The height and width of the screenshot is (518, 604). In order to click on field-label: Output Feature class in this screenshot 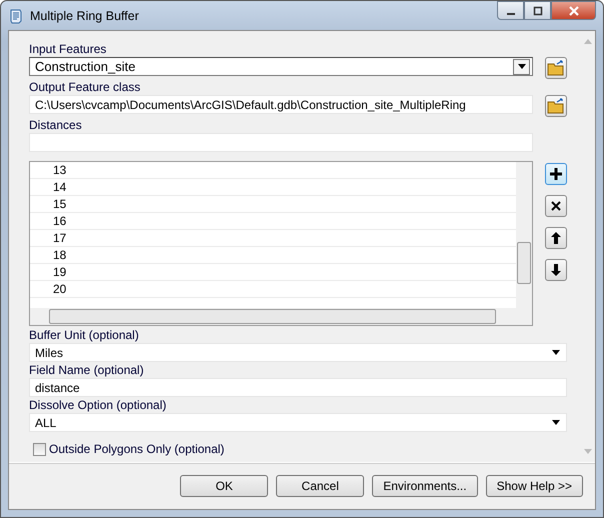, I will do `click(85, 87)`.